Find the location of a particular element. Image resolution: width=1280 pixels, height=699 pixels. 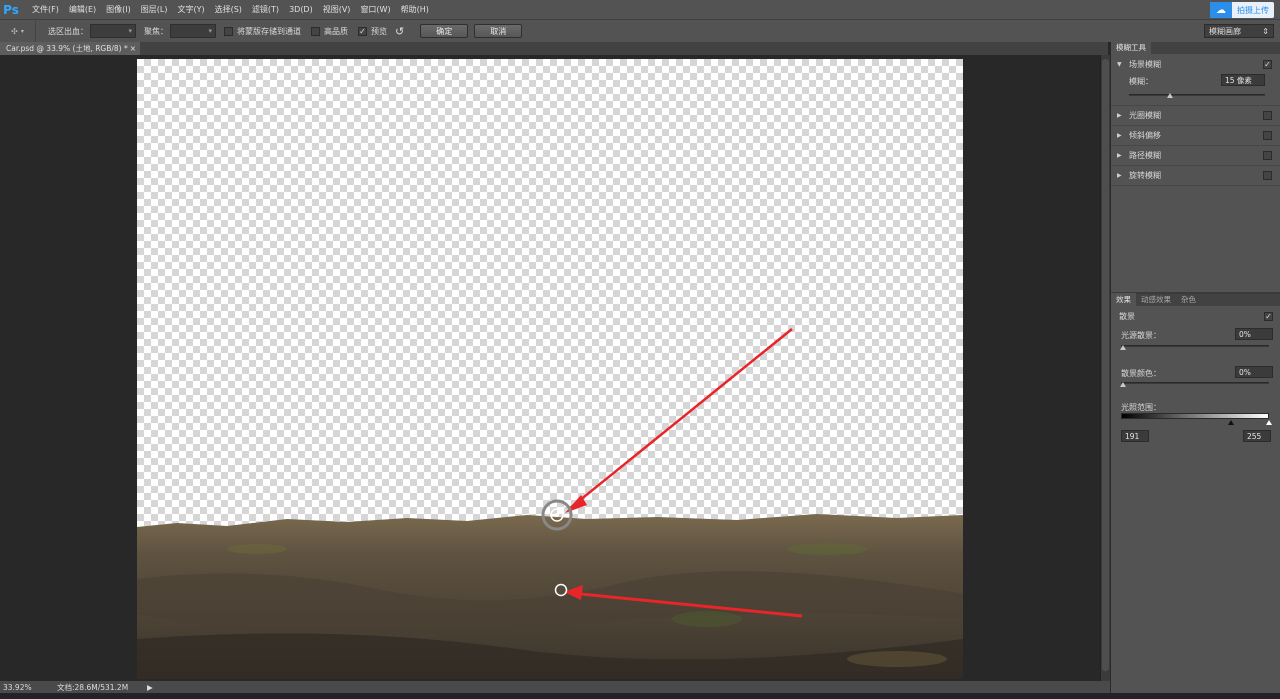

workspace-switcher: 模糊画廊 ⇕ is located at coordinates (1239, 31).